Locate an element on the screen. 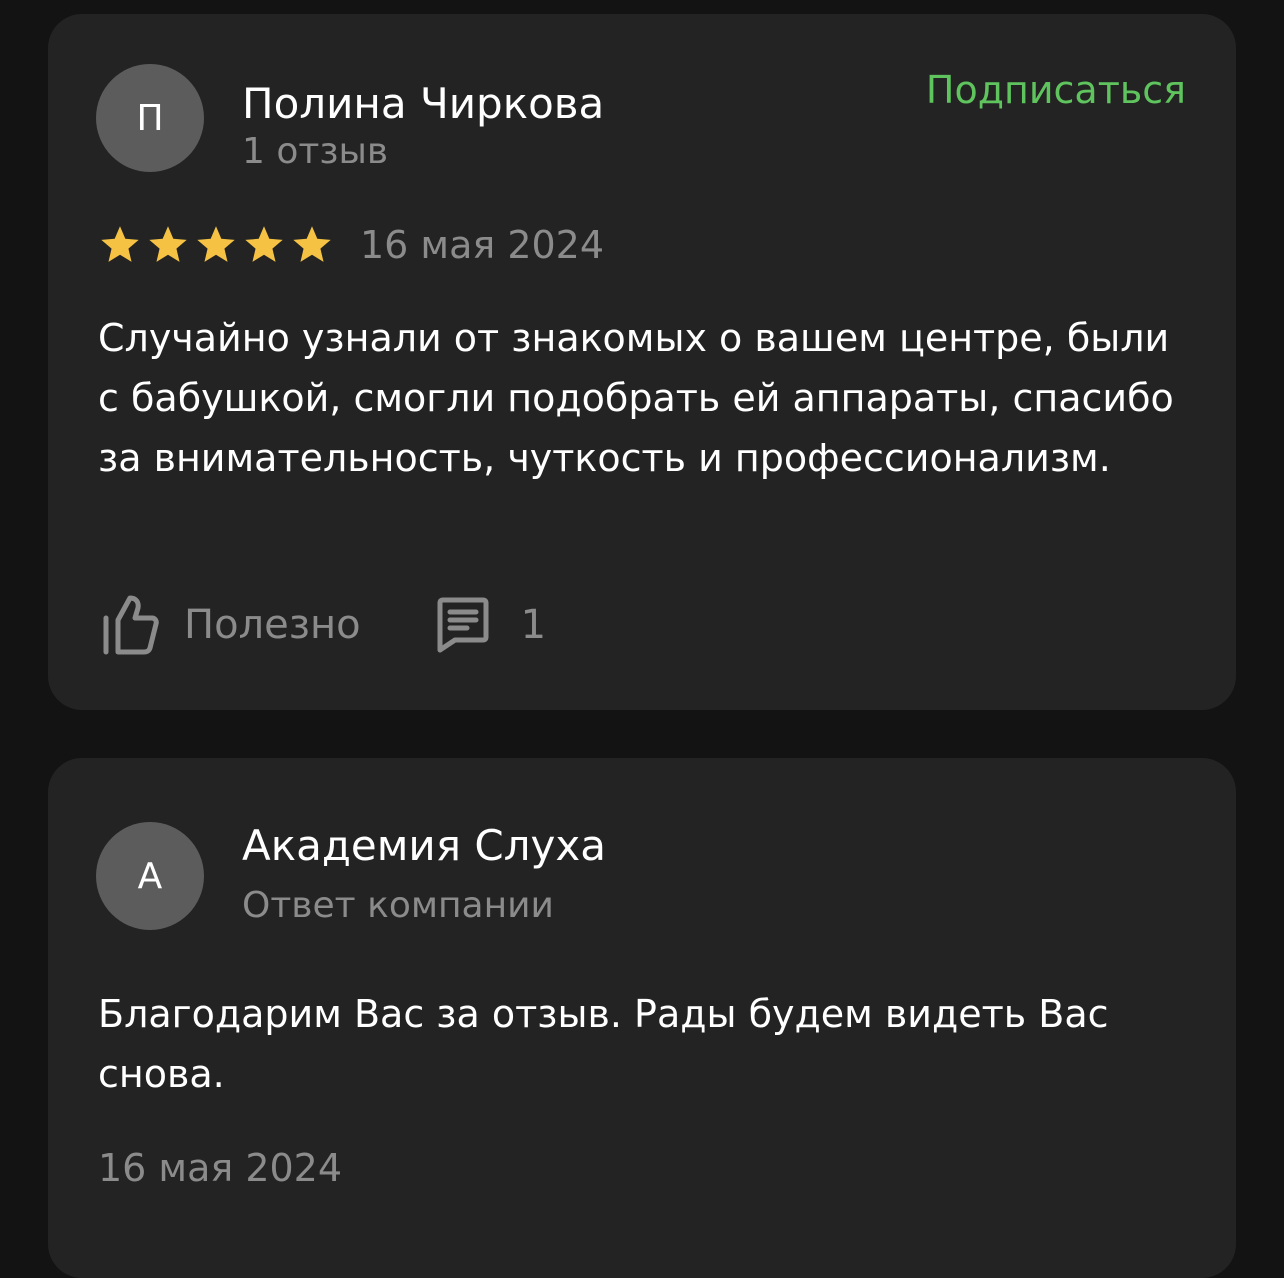 Image resolution: width=1284 pixels, height=1278 pixels. comments-count: 1 is located at coordinates (533, 625).